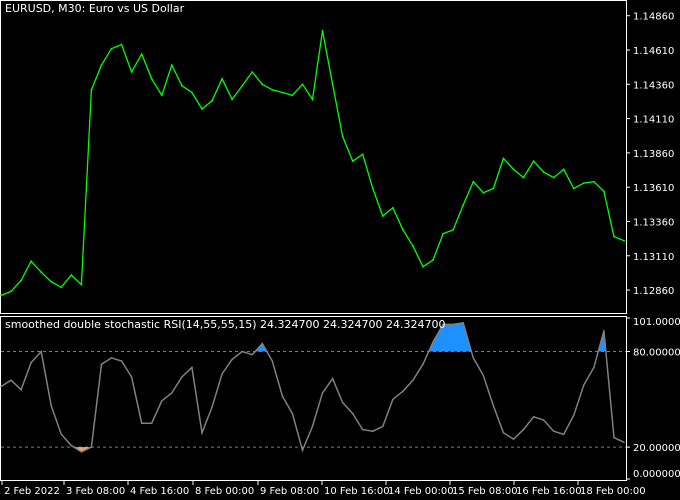 This screenshot has height=500, width=680. What do you see at coordinates (656, 322) in the screenshot?
I see `oscillator-tick-label: 101.000000` at bounding box center [656, 322].